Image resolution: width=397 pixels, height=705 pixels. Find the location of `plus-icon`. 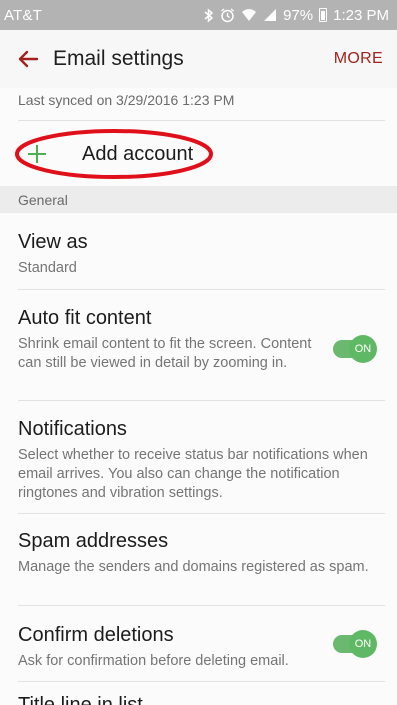

plus-icon is located at coordinates (37, 154).